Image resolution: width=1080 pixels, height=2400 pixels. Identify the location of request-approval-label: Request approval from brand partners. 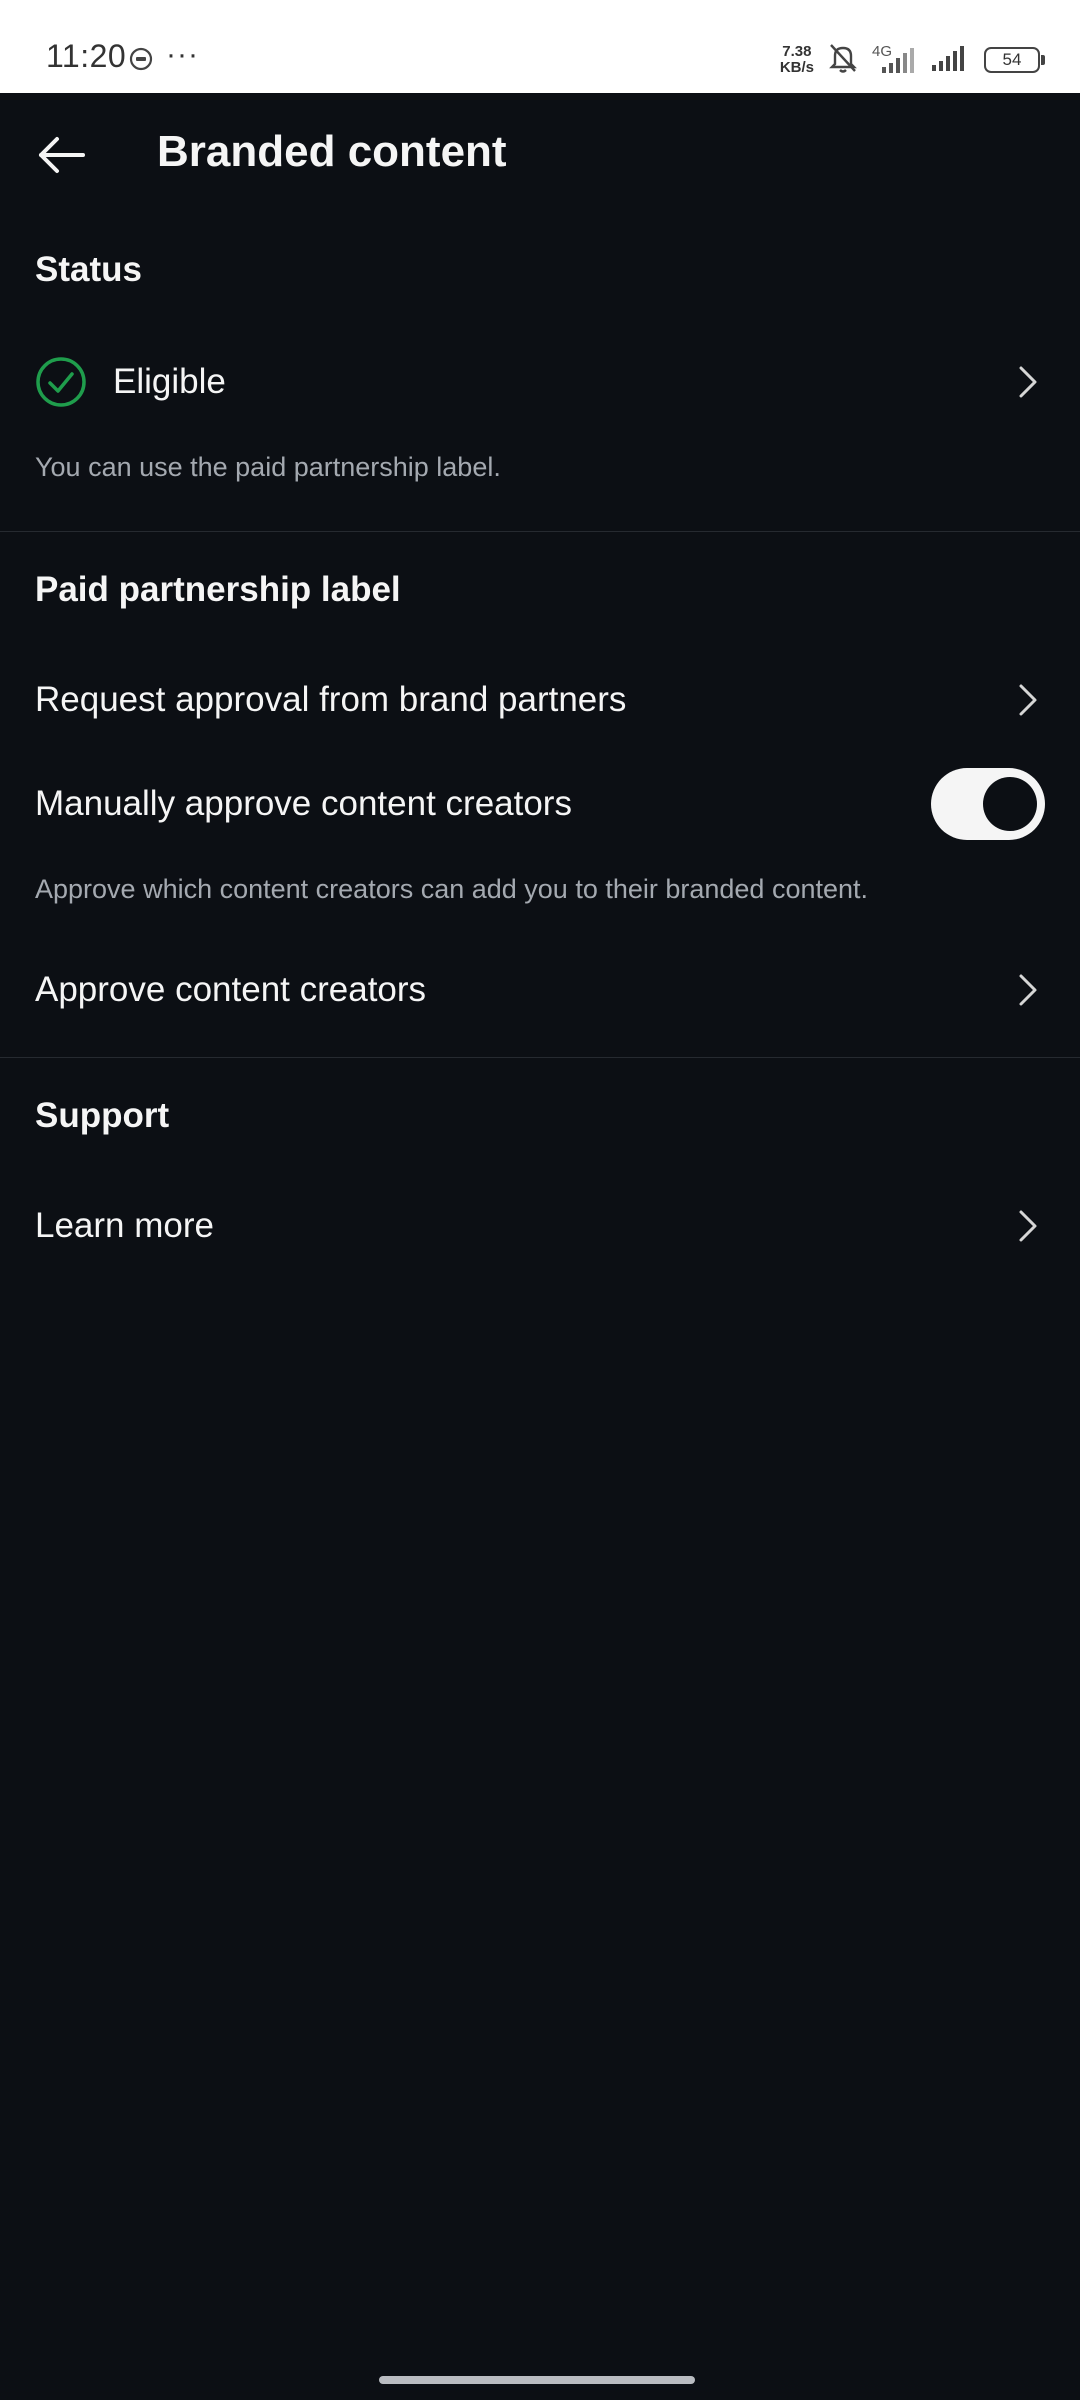
(331, 699).